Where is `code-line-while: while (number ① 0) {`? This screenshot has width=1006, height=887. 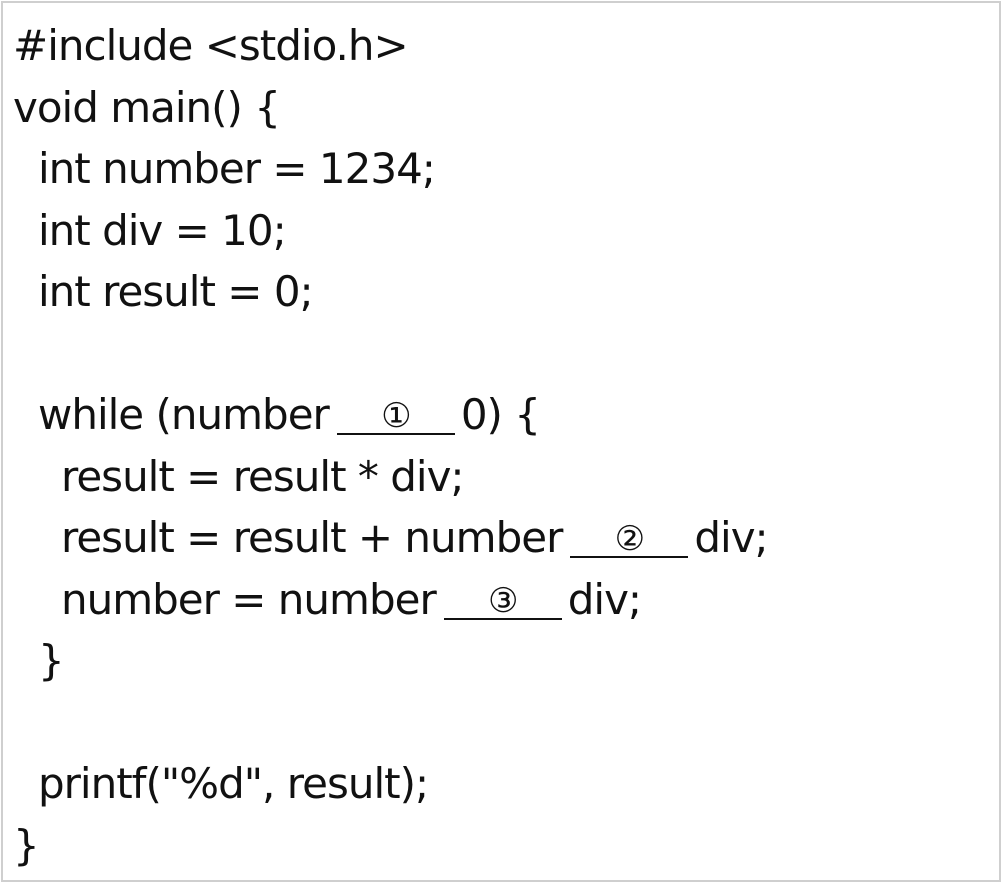 code-line-while: while (number ① 0) { is located at coordinates (390, 415).